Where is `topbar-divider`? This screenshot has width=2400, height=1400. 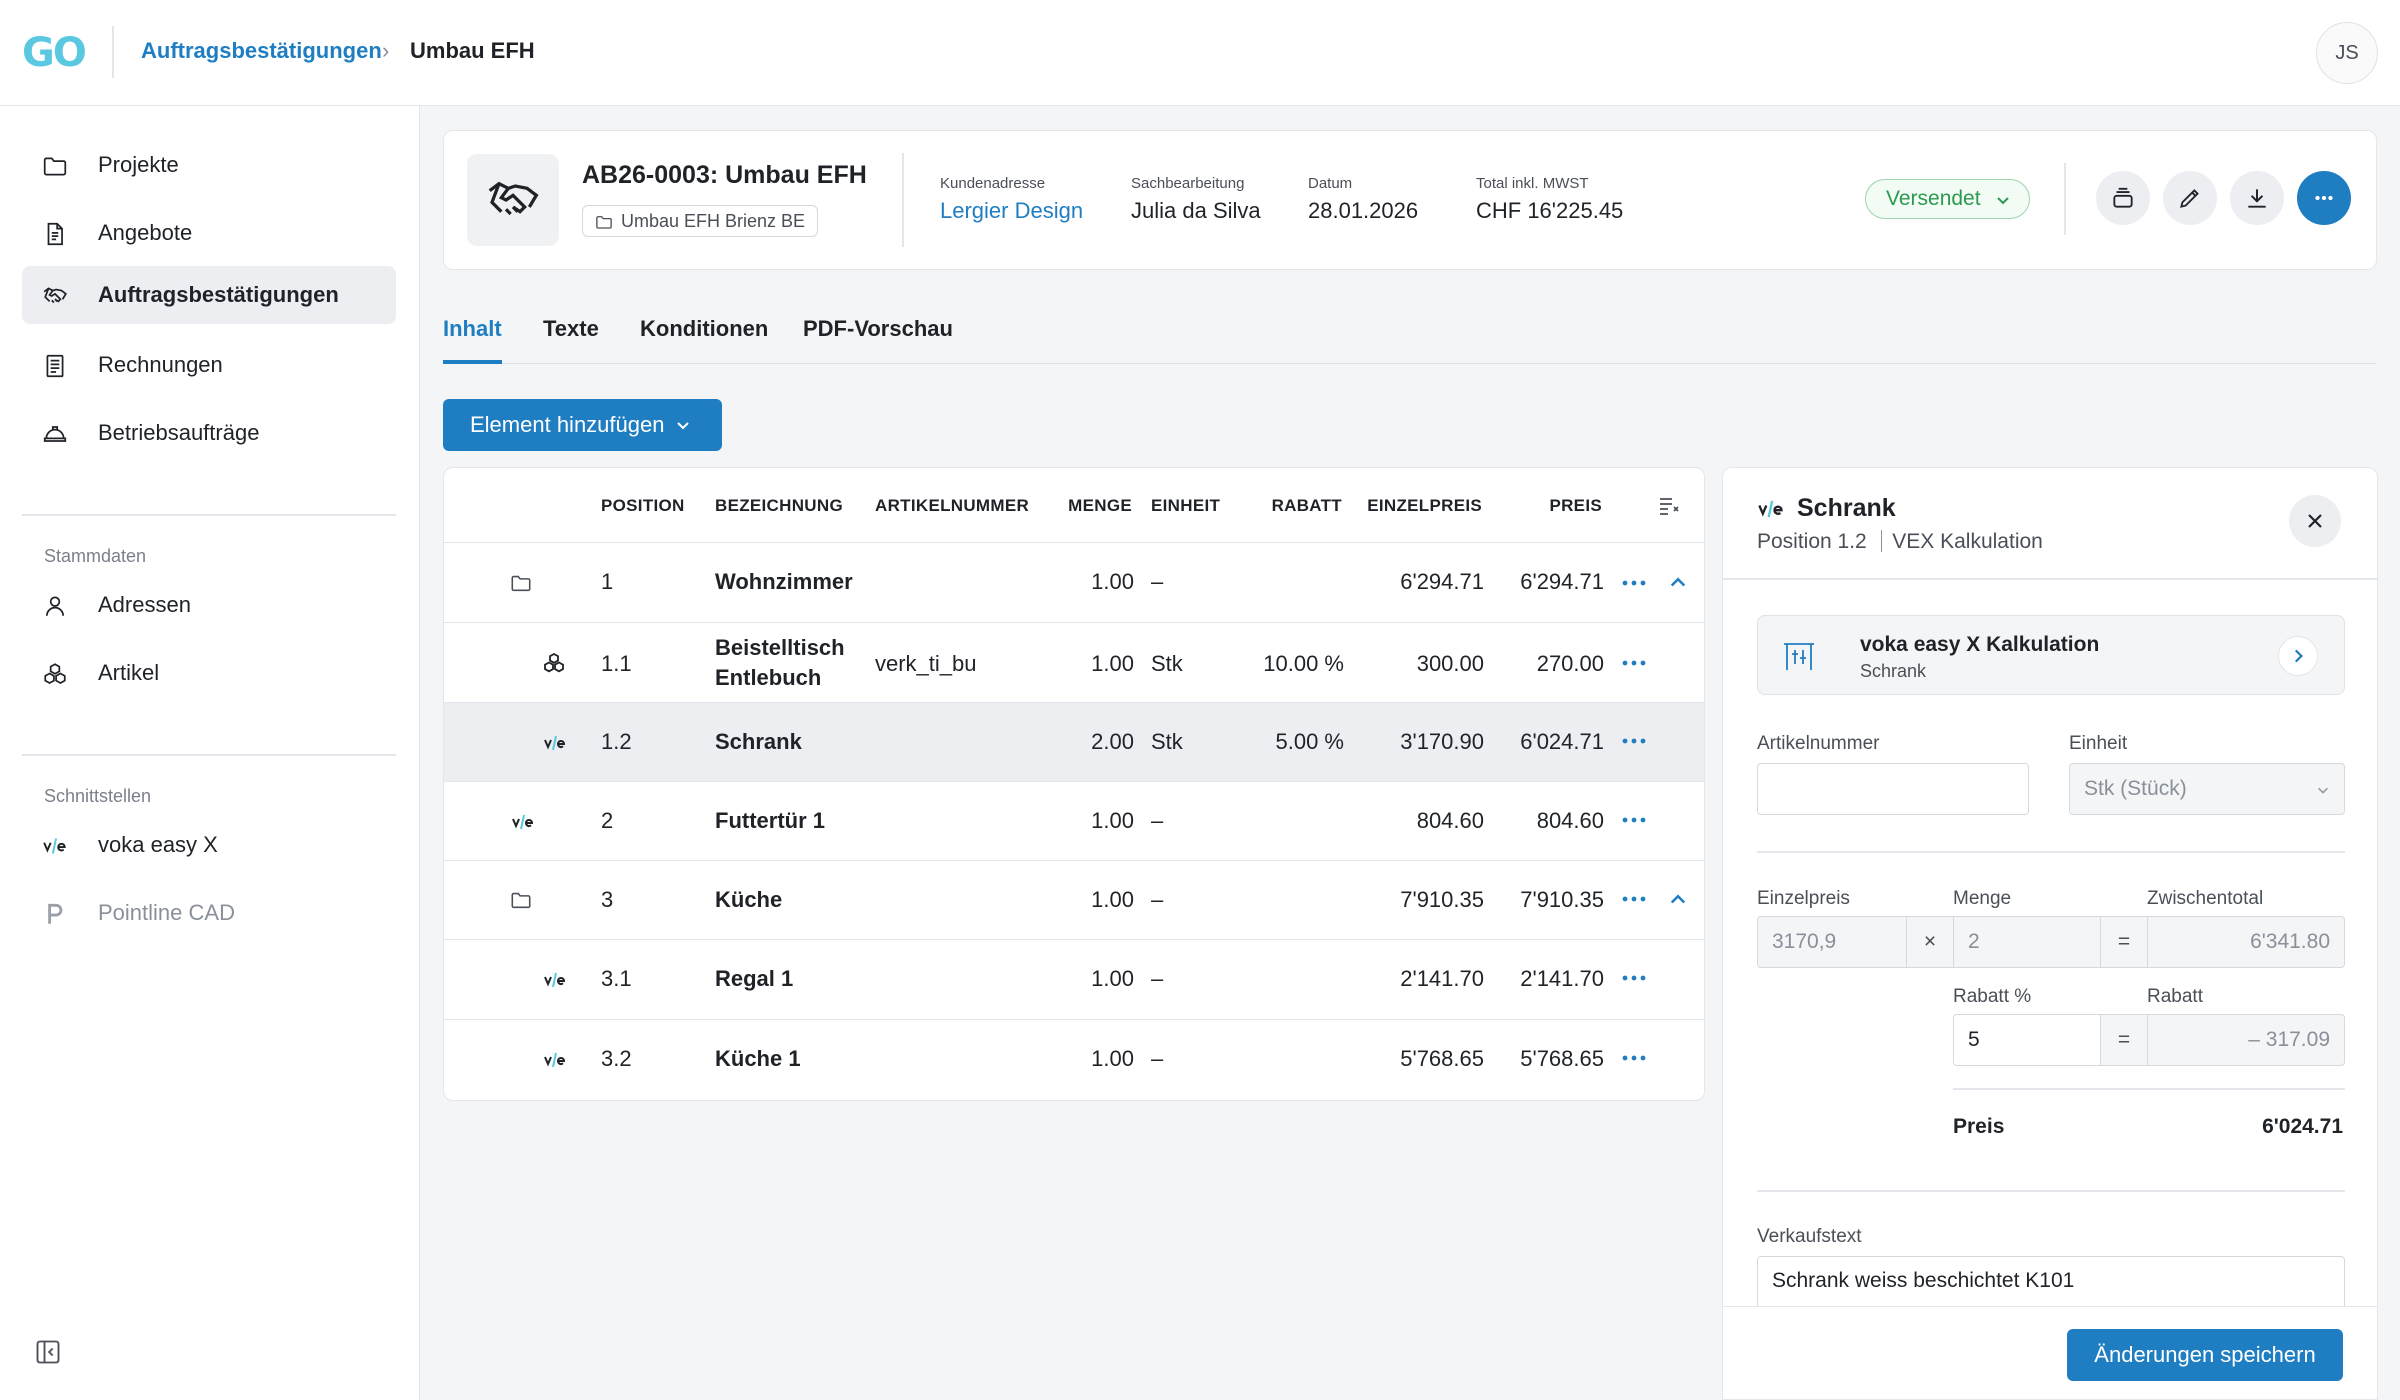
topbar-divider is located at coordinates (113, 52).